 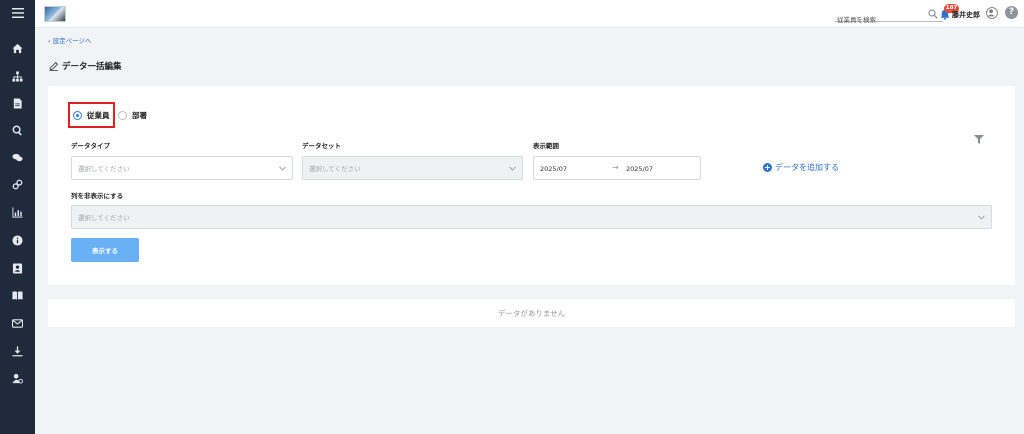 What do you see at coordinates (104, 218) in the screenshot?
I see `hide-columns-placeholder: 選択してください` at bounding box center [104, 218].